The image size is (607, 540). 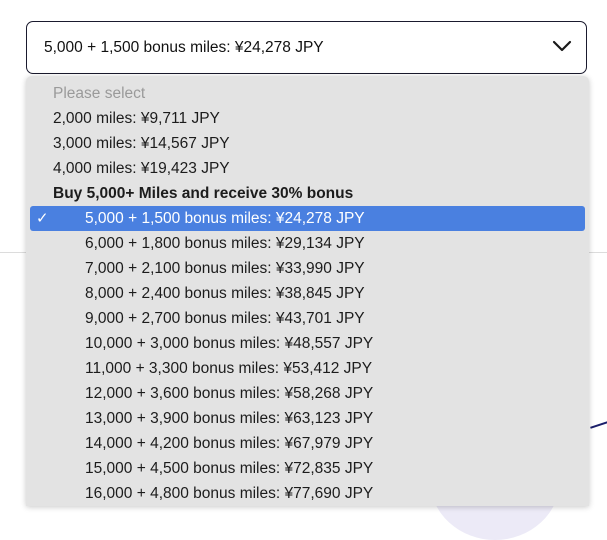 I want to click on option-14000-miles: 14,000 + 4,200 bonus miles: ¥67,979 JPY, so click(x=307, y=443).